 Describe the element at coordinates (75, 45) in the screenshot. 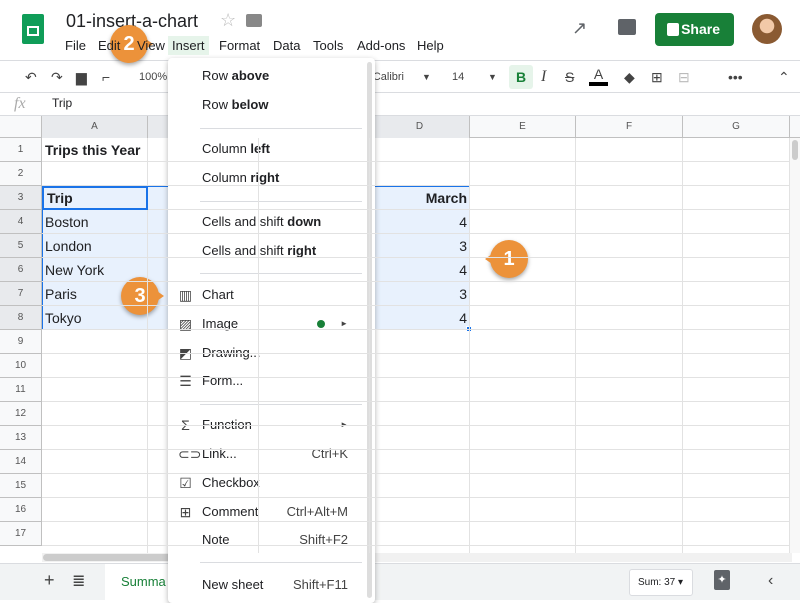

I see `menu-file: File` at that location.